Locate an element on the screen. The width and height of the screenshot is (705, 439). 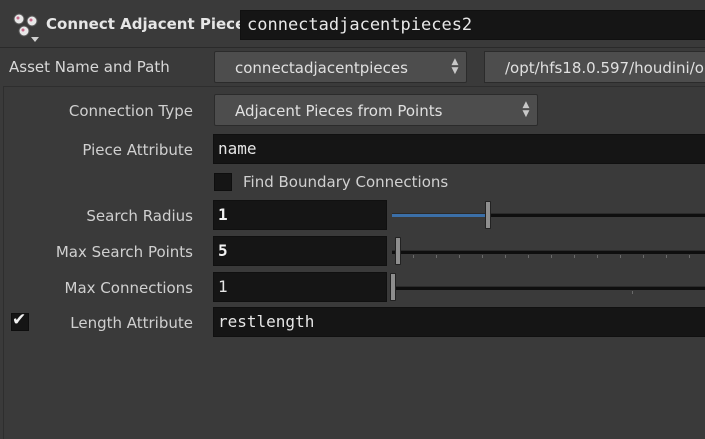
max-connections-row: Max Connections 1 is located at coordinates (352, 288).